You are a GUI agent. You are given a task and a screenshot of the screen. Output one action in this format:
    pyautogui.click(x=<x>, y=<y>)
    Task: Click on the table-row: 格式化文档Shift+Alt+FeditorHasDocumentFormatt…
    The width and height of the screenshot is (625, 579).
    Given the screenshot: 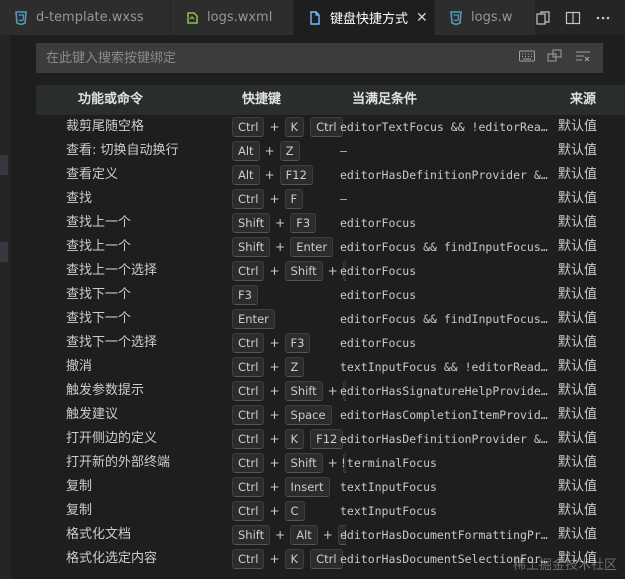 What is the action you would take?
    pyautogui.click(x=330, y=535)
    